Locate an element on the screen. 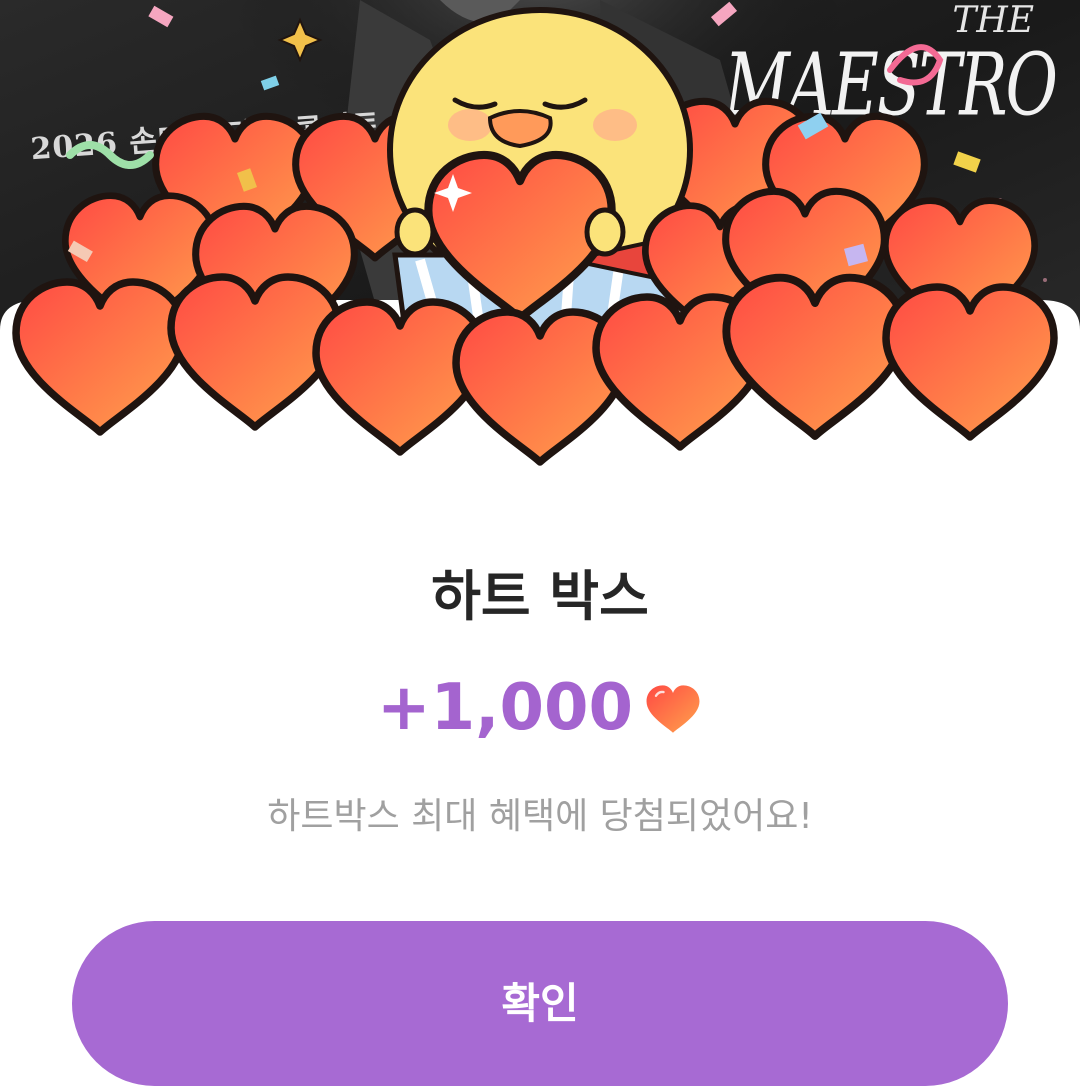 This screenshot has height=1086, width=1080. reward-amount: +1,000 is located at coordinates (505, 708).